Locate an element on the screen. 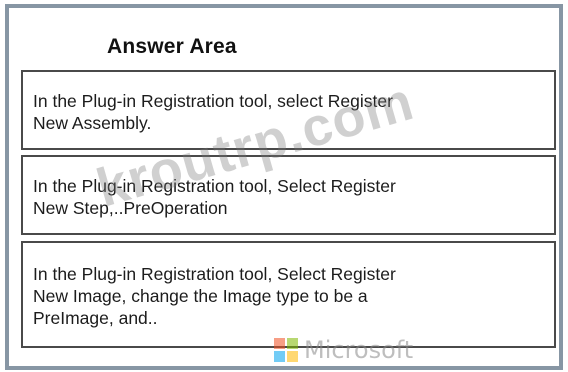 The image size is (568, 372). step-3-line-3: PreImage, and.. is located at coordinates (95, 318).